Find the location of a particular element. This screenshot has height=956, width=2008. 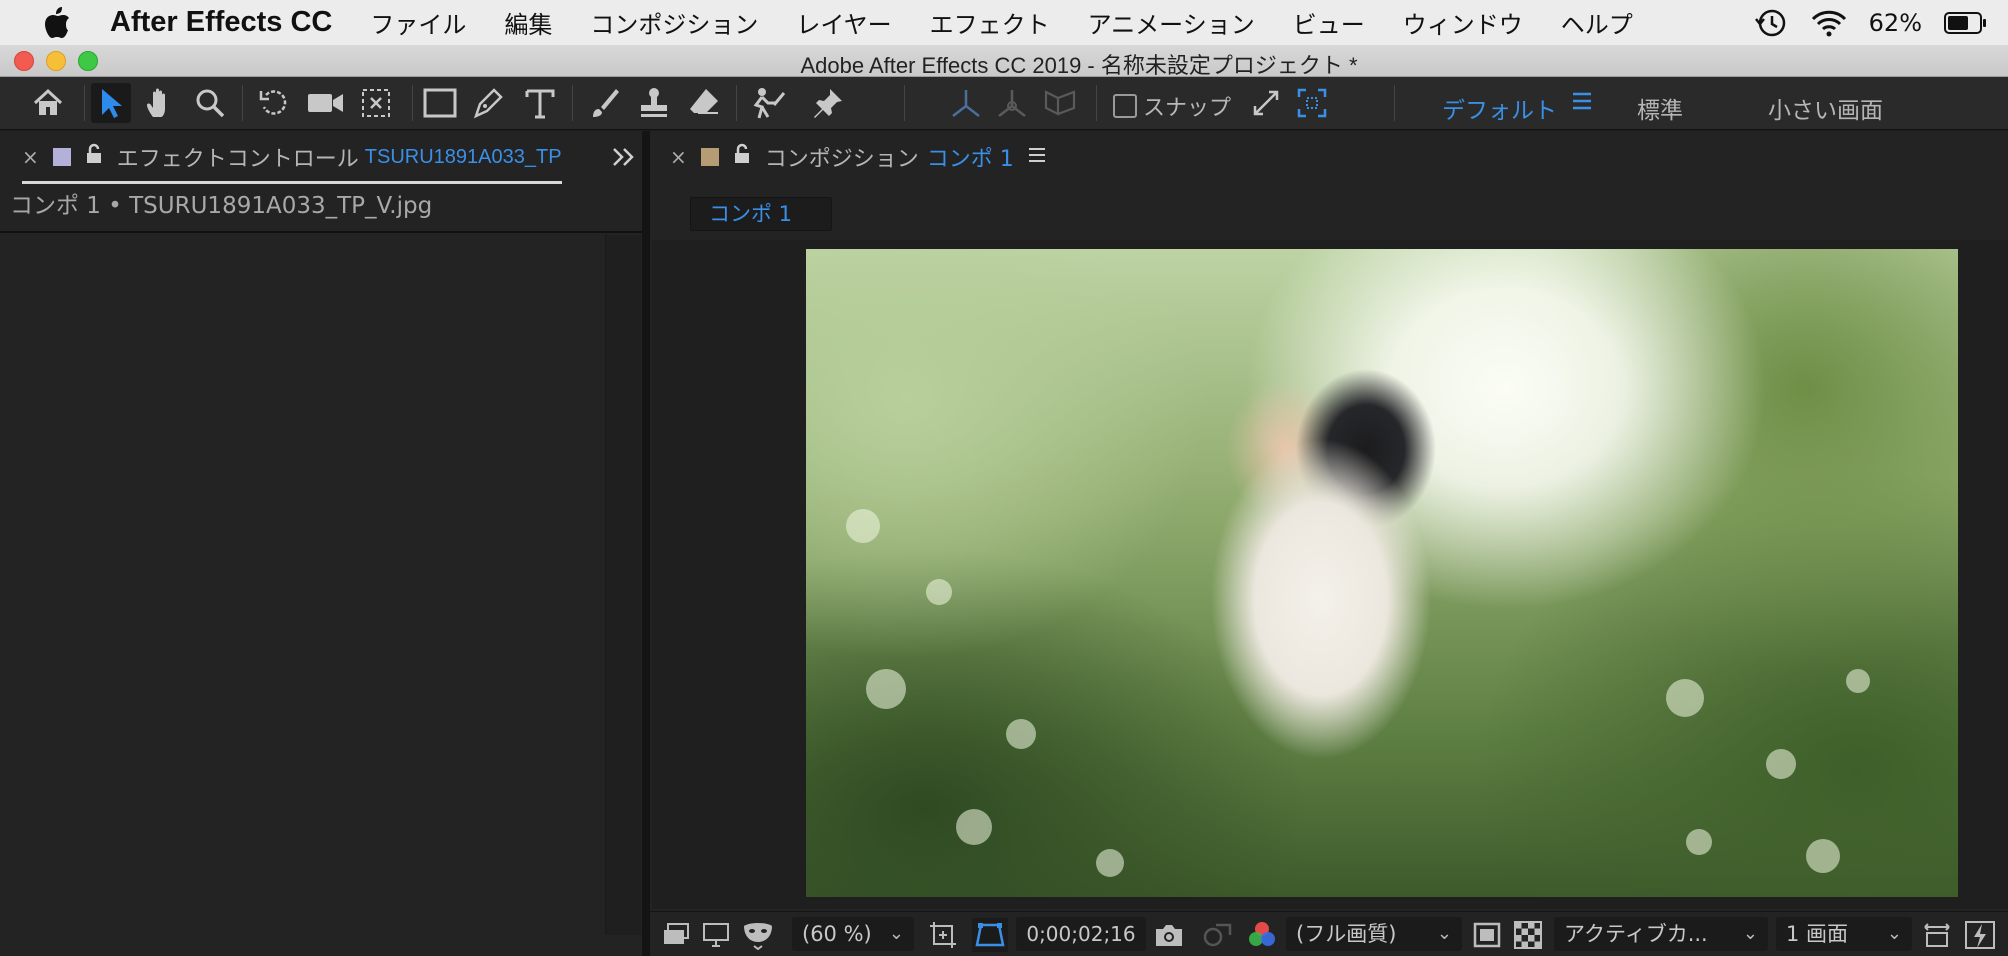

menu-help: ヘルプ is located at coordinates (1597, 22).